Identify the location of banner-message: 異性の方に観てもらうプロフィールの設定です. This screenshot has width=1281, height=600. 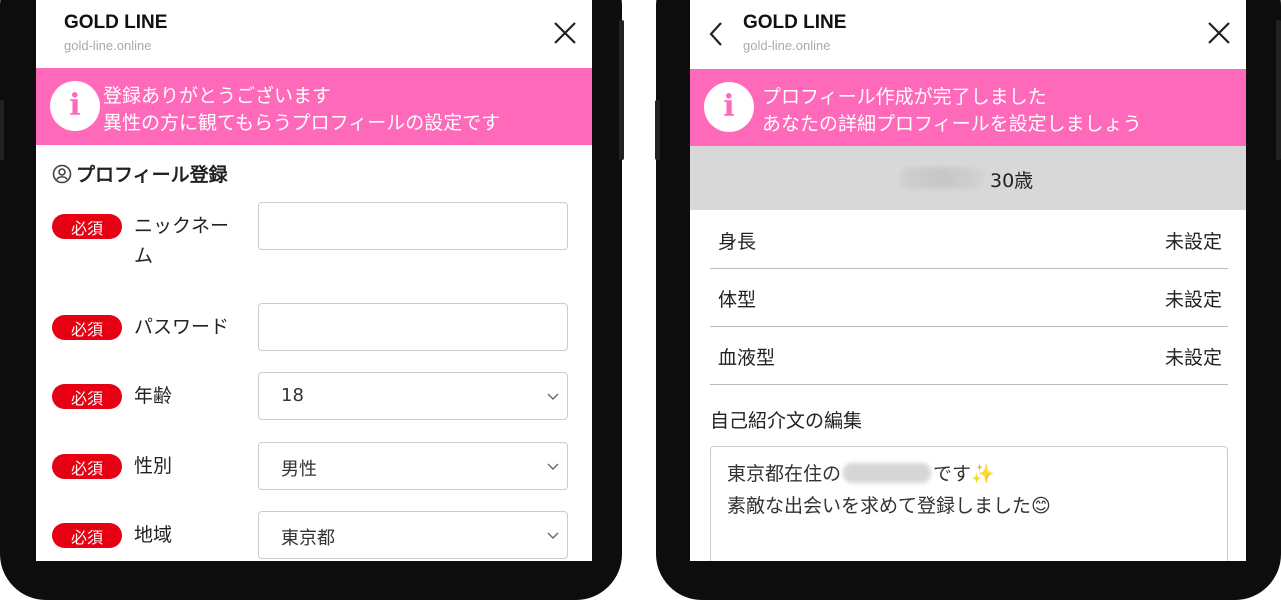
(302, 123).